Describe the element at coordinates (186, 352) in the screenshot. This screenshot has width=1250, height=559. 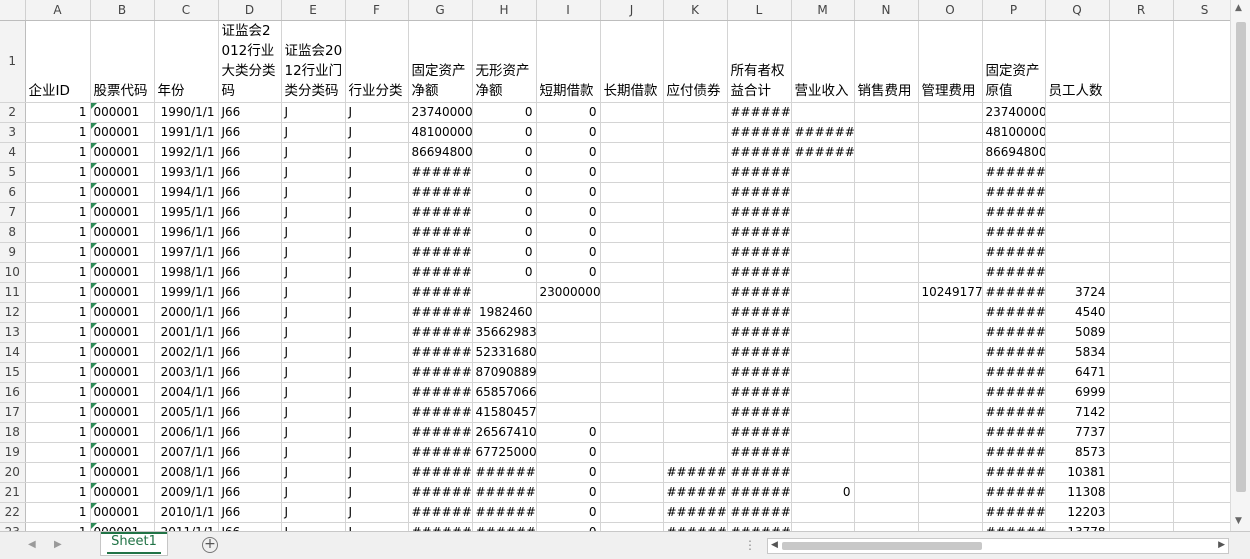
I see `cell-c: 2002/1/1` at that location.